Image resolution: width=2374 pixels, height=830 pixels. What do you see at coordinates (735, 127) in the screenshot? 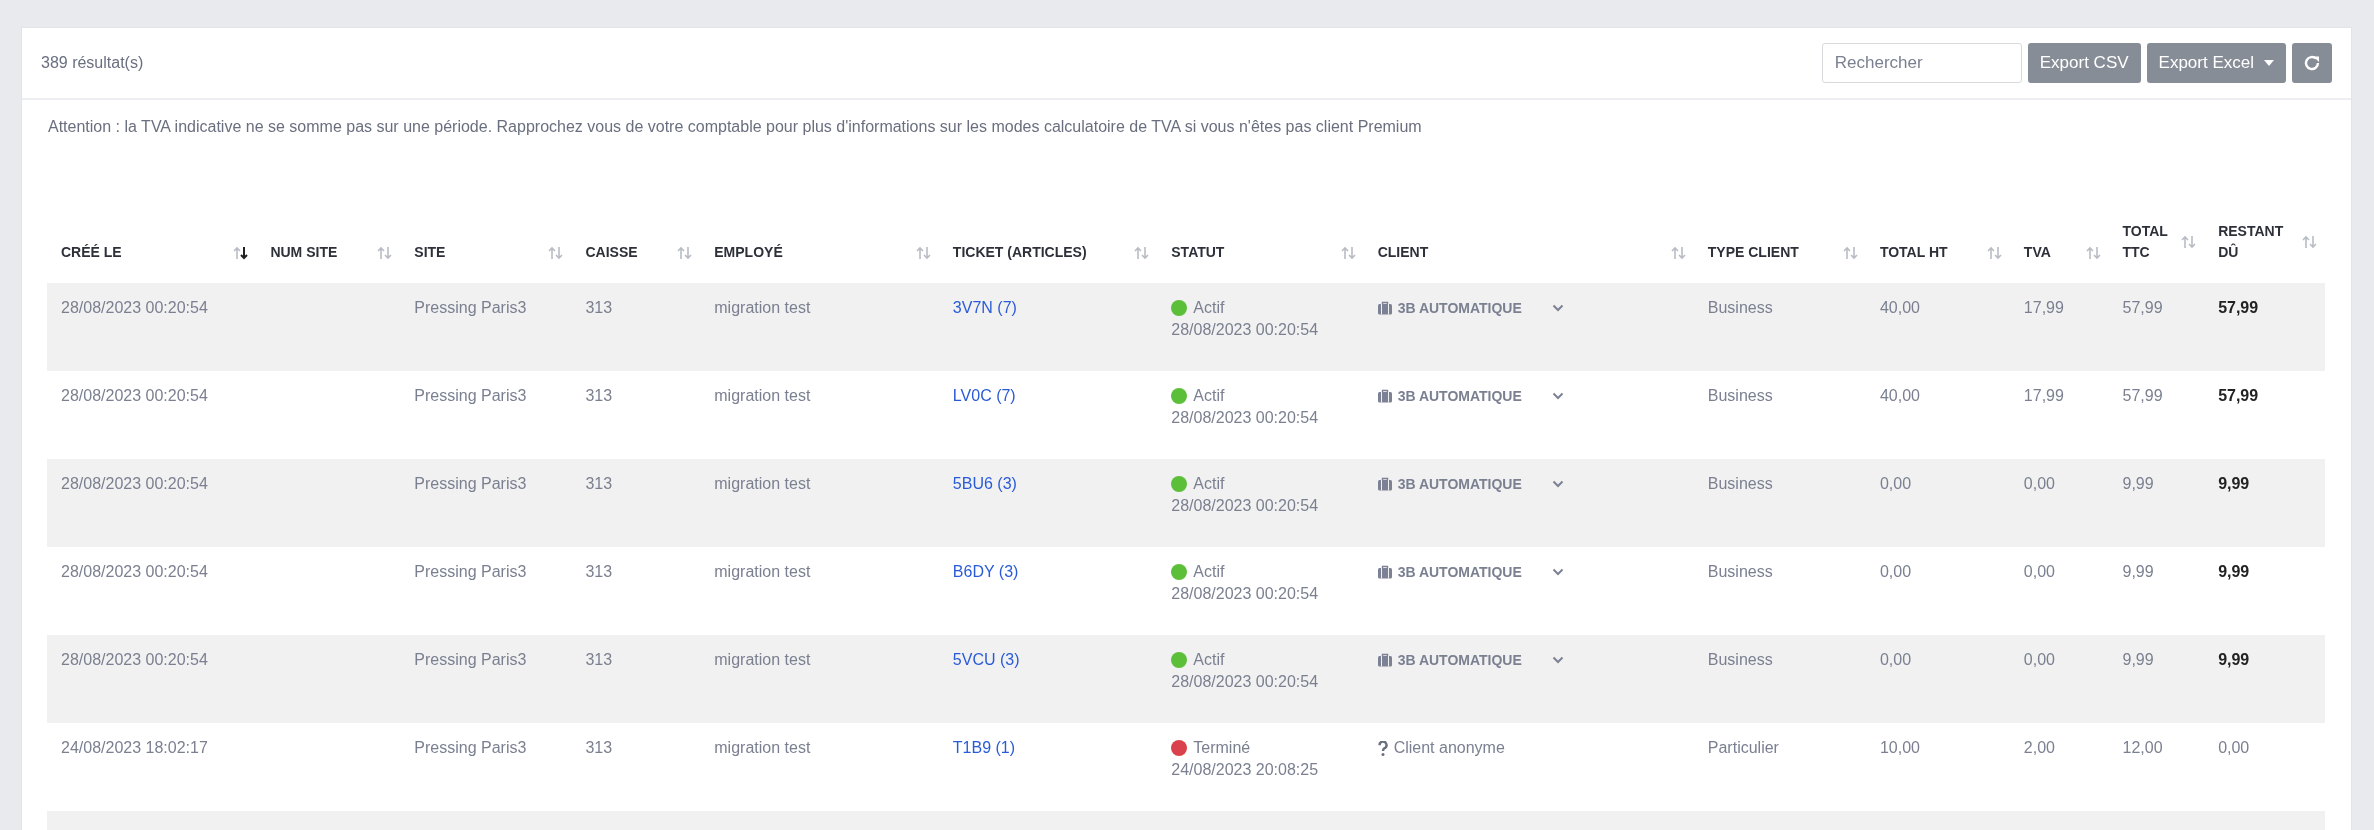
I see `vat-notice: Attention : la TVA indicative ne se somme pas sur une période. Rapprochez vous de votre comptable pour plus d'informations sur les modes calculatoire de TVA si vous n'êtes pas client Premium` at bounding box center [735, 127].